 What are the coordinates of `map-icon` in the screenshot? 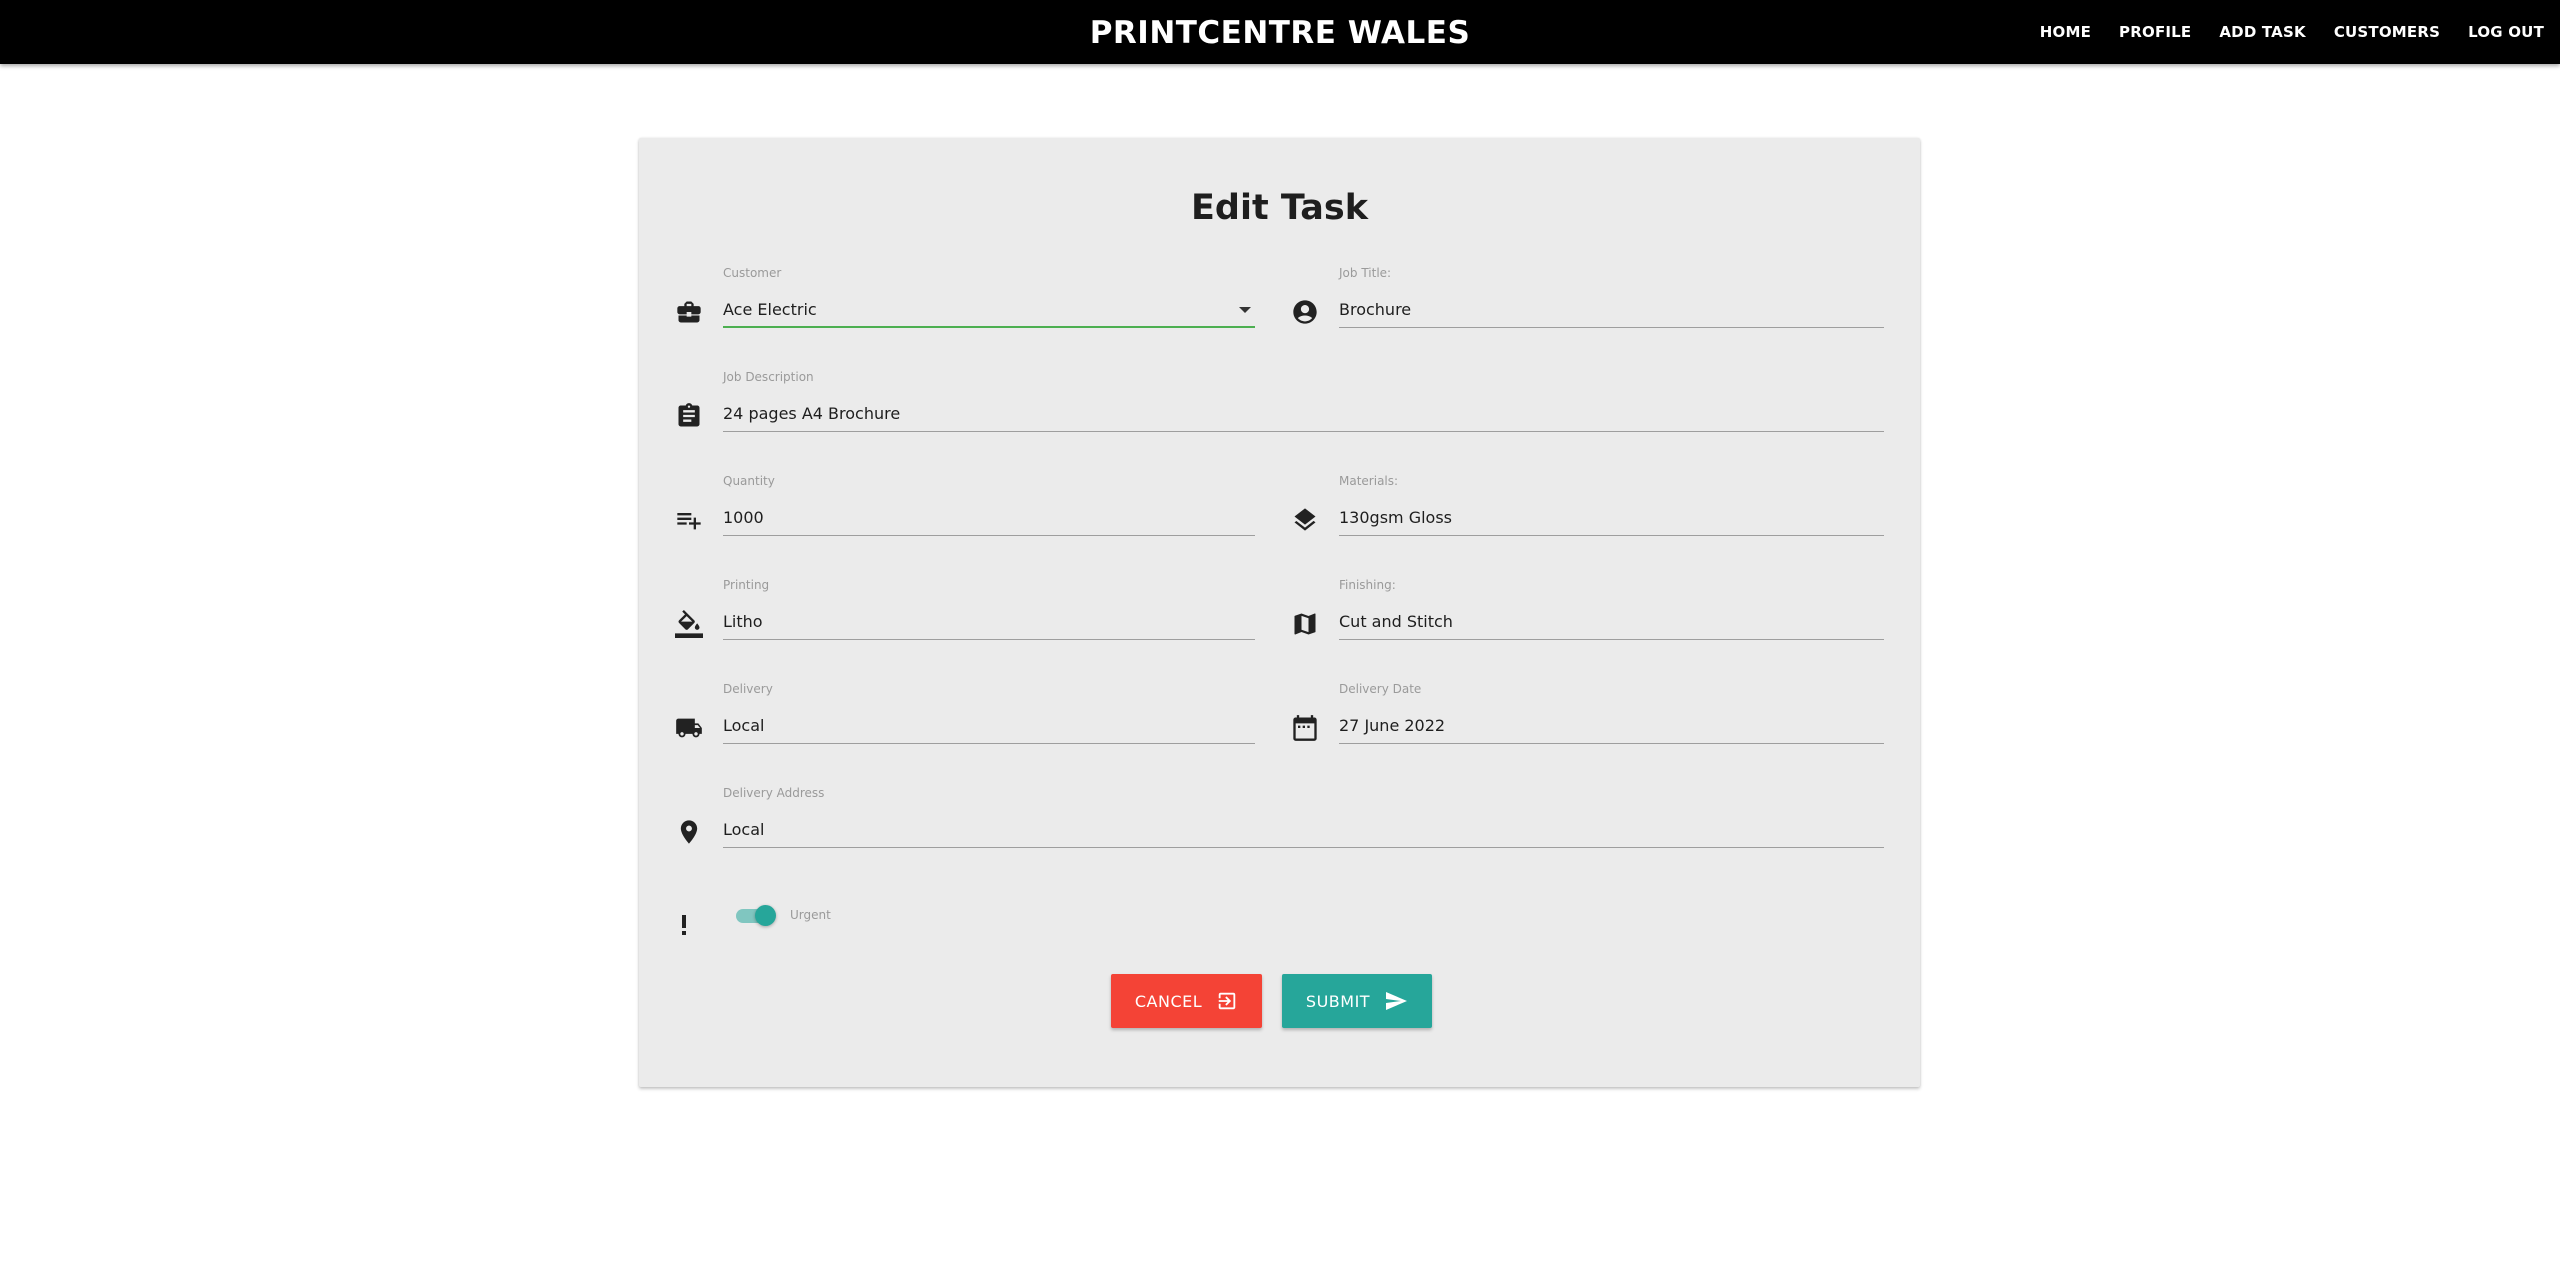 It's located at (1305, 624).